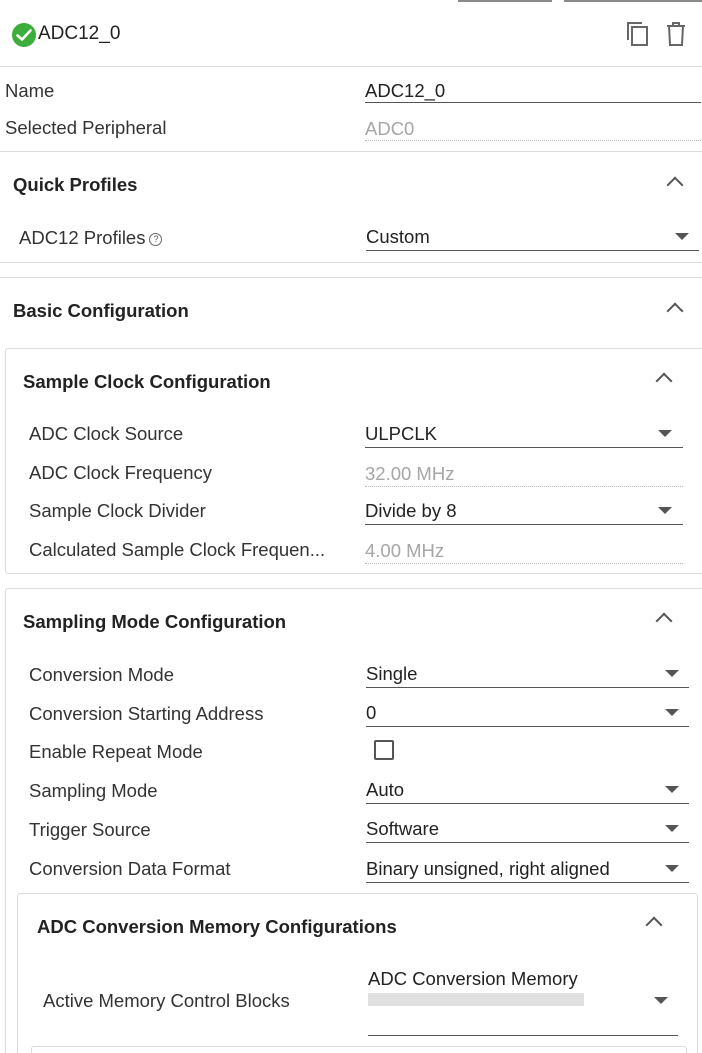  Describe the element at coordinates (30, 90) in the screenshot. I see `name-label: Name` at that location.